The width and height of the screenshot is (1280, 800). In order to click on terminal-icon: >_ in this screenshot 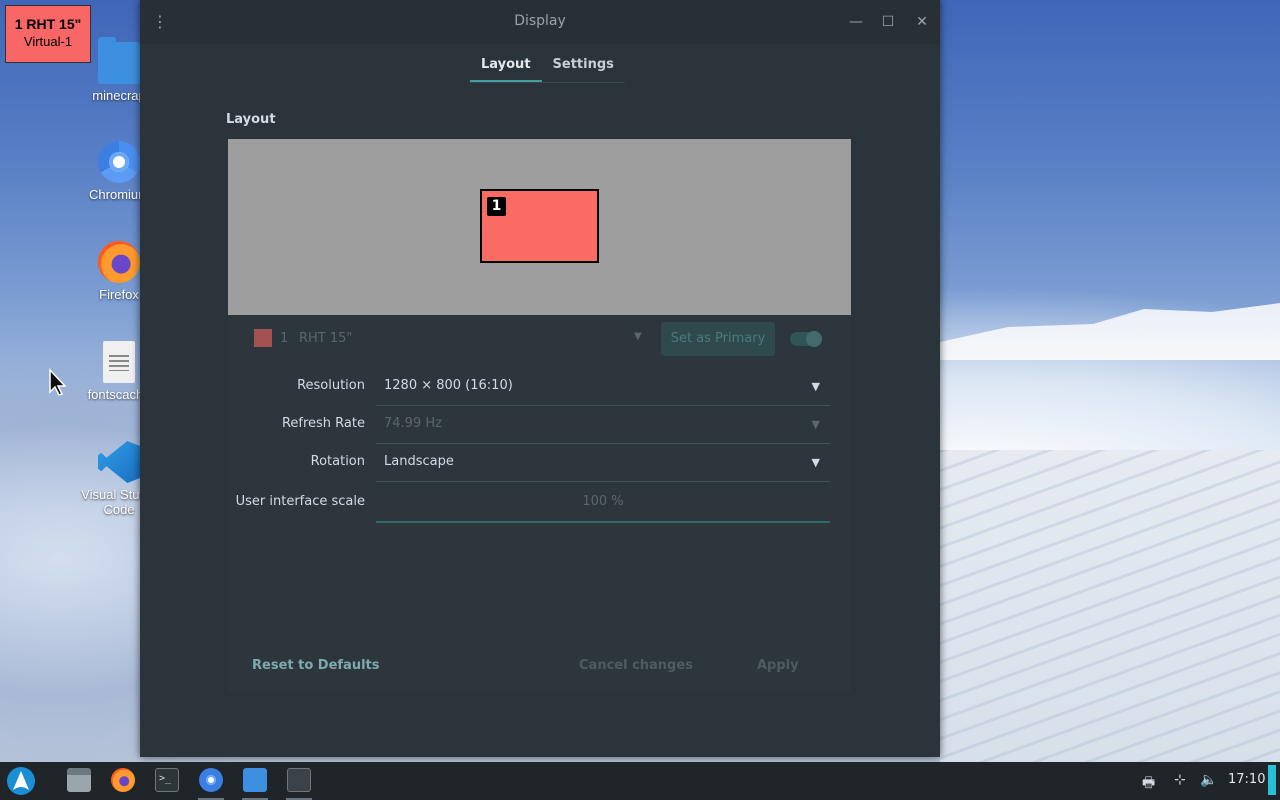, I will do `click(167, 780)`.